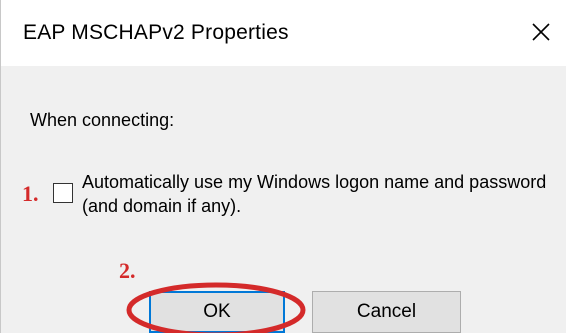  I want to click on step-2-annotation: 2., so click(127, 270).